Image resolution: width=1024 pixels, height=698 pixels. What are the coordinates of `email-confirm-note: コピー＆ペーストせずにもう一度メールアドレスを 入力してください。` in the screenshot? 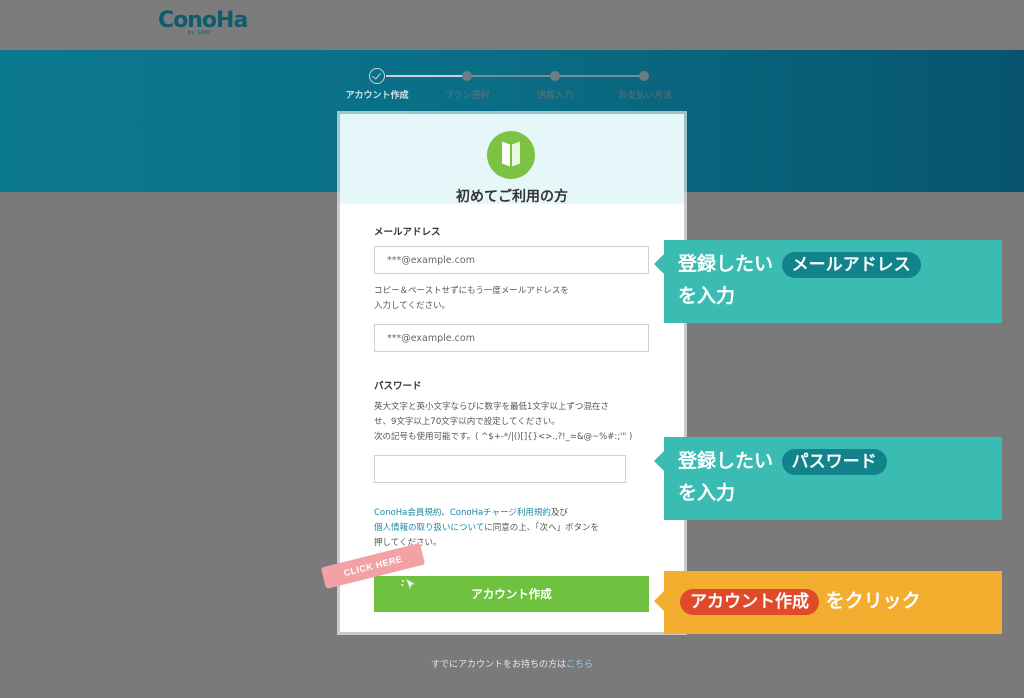 It's located at (471, 299).